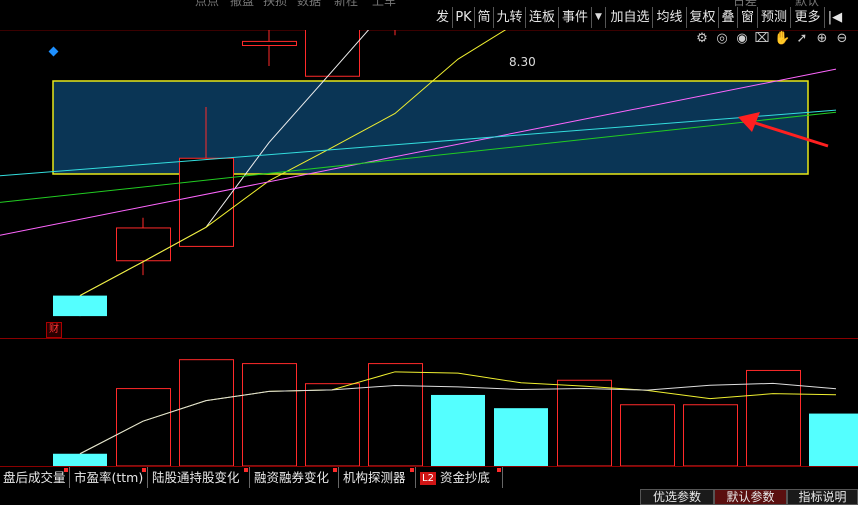 Image resolution: width=858 pixels, height=505 pixels. I want to click on tab-pe-ratio: 市盈率(ttm), so click(109, 477).